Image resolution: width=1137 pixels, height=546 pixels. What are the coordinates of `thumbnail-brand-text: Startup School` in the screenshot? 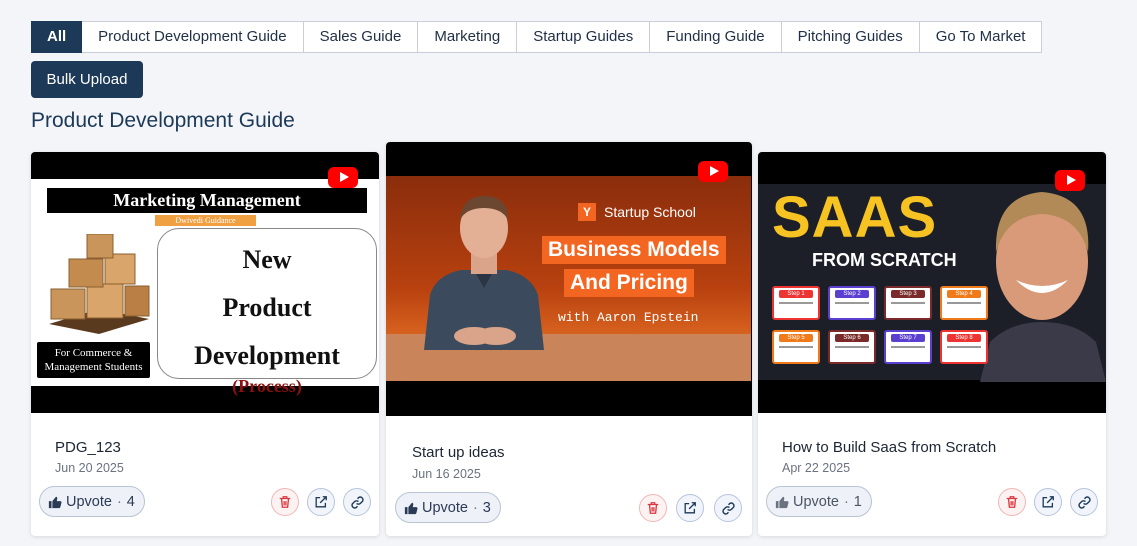 It's located at (650, 212).